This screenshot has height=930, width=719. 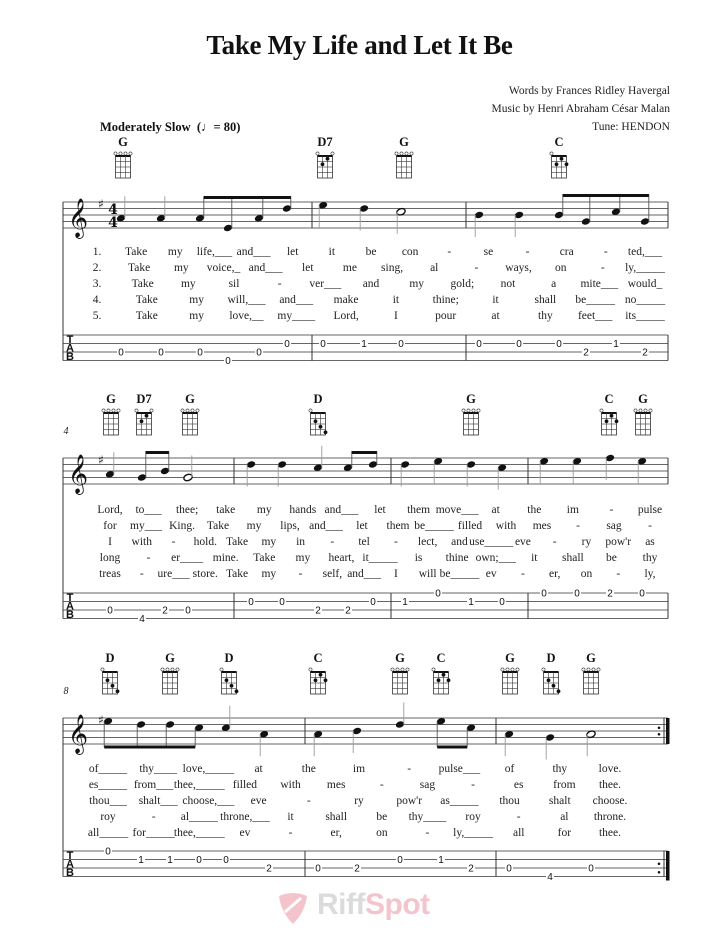 I want to click on lyric-syllable: own;___, so click(x=496, y=558).